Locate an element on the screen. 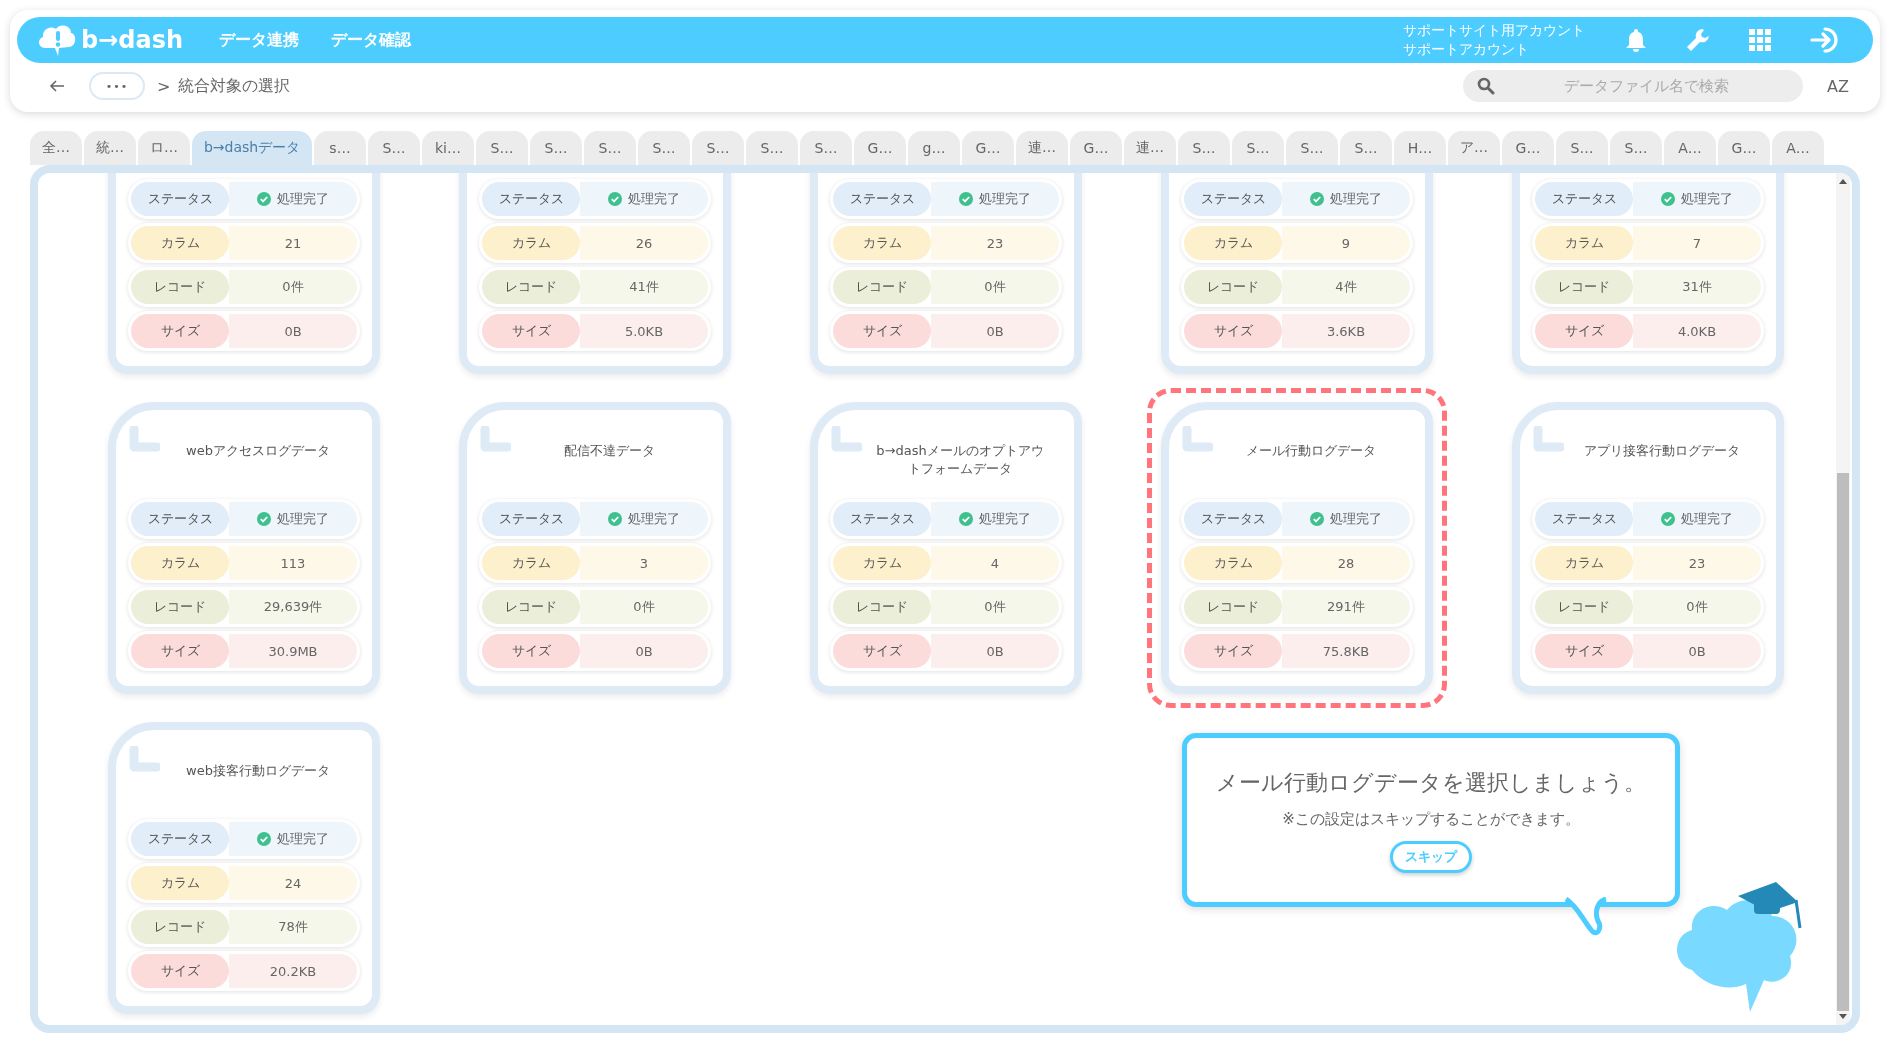 Image resolution: width=1890 pixels, height=1063 pixels. file-card: メール行動ログデータ ステータス 処理完了 カラム 28 レコード 291件 サイズ 75.8KB is located at coordinates (1297, 548).